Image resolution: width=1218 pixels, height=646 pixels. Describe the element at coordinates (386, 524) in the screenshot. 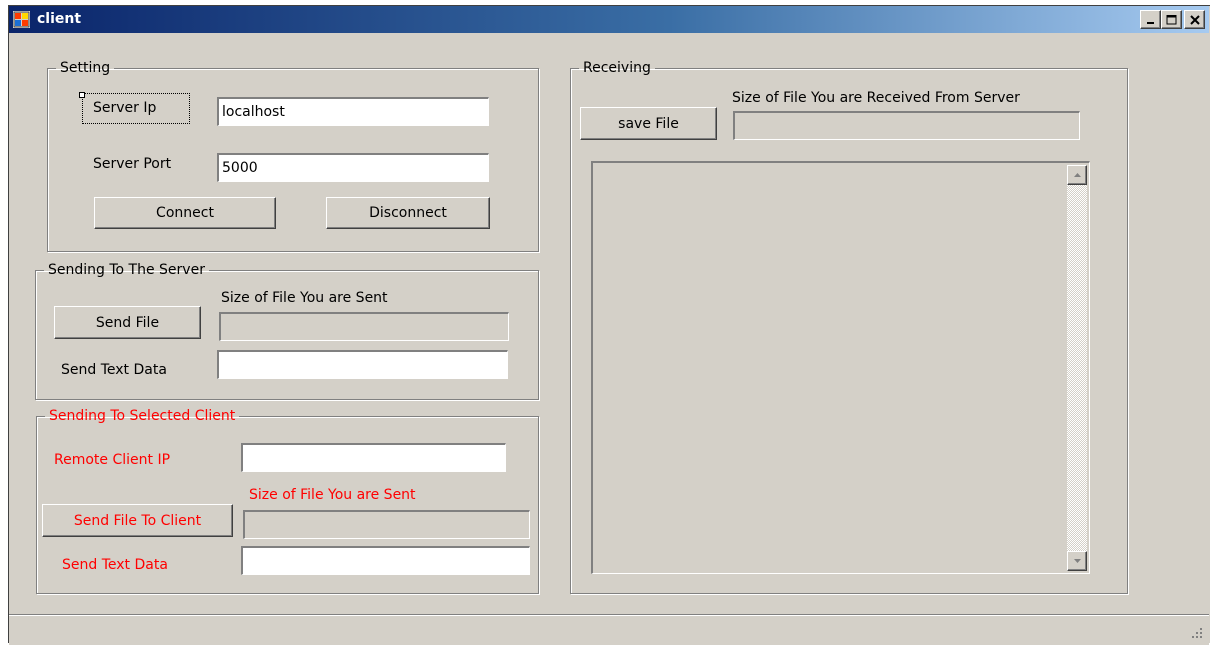

I see `client-sent-size-field` at that location.